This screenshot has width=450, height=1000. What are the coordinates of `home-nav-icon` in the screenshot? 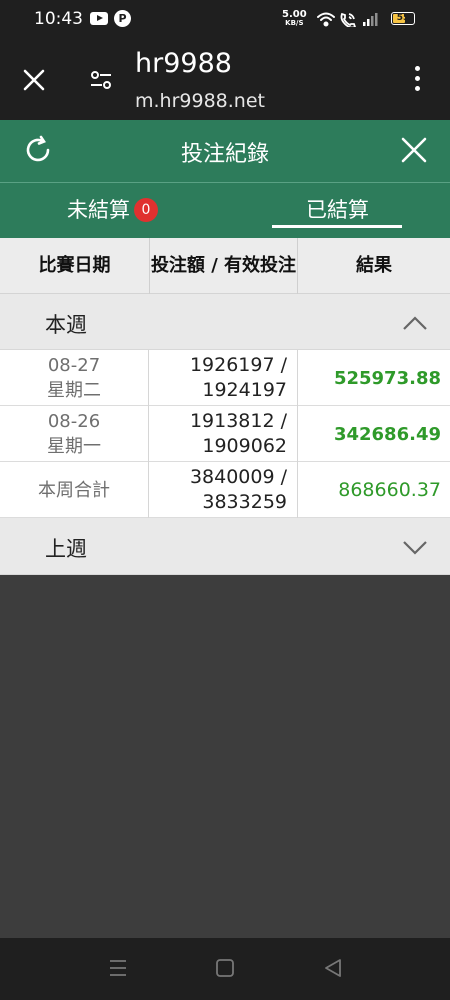 It's located at (225, 970).